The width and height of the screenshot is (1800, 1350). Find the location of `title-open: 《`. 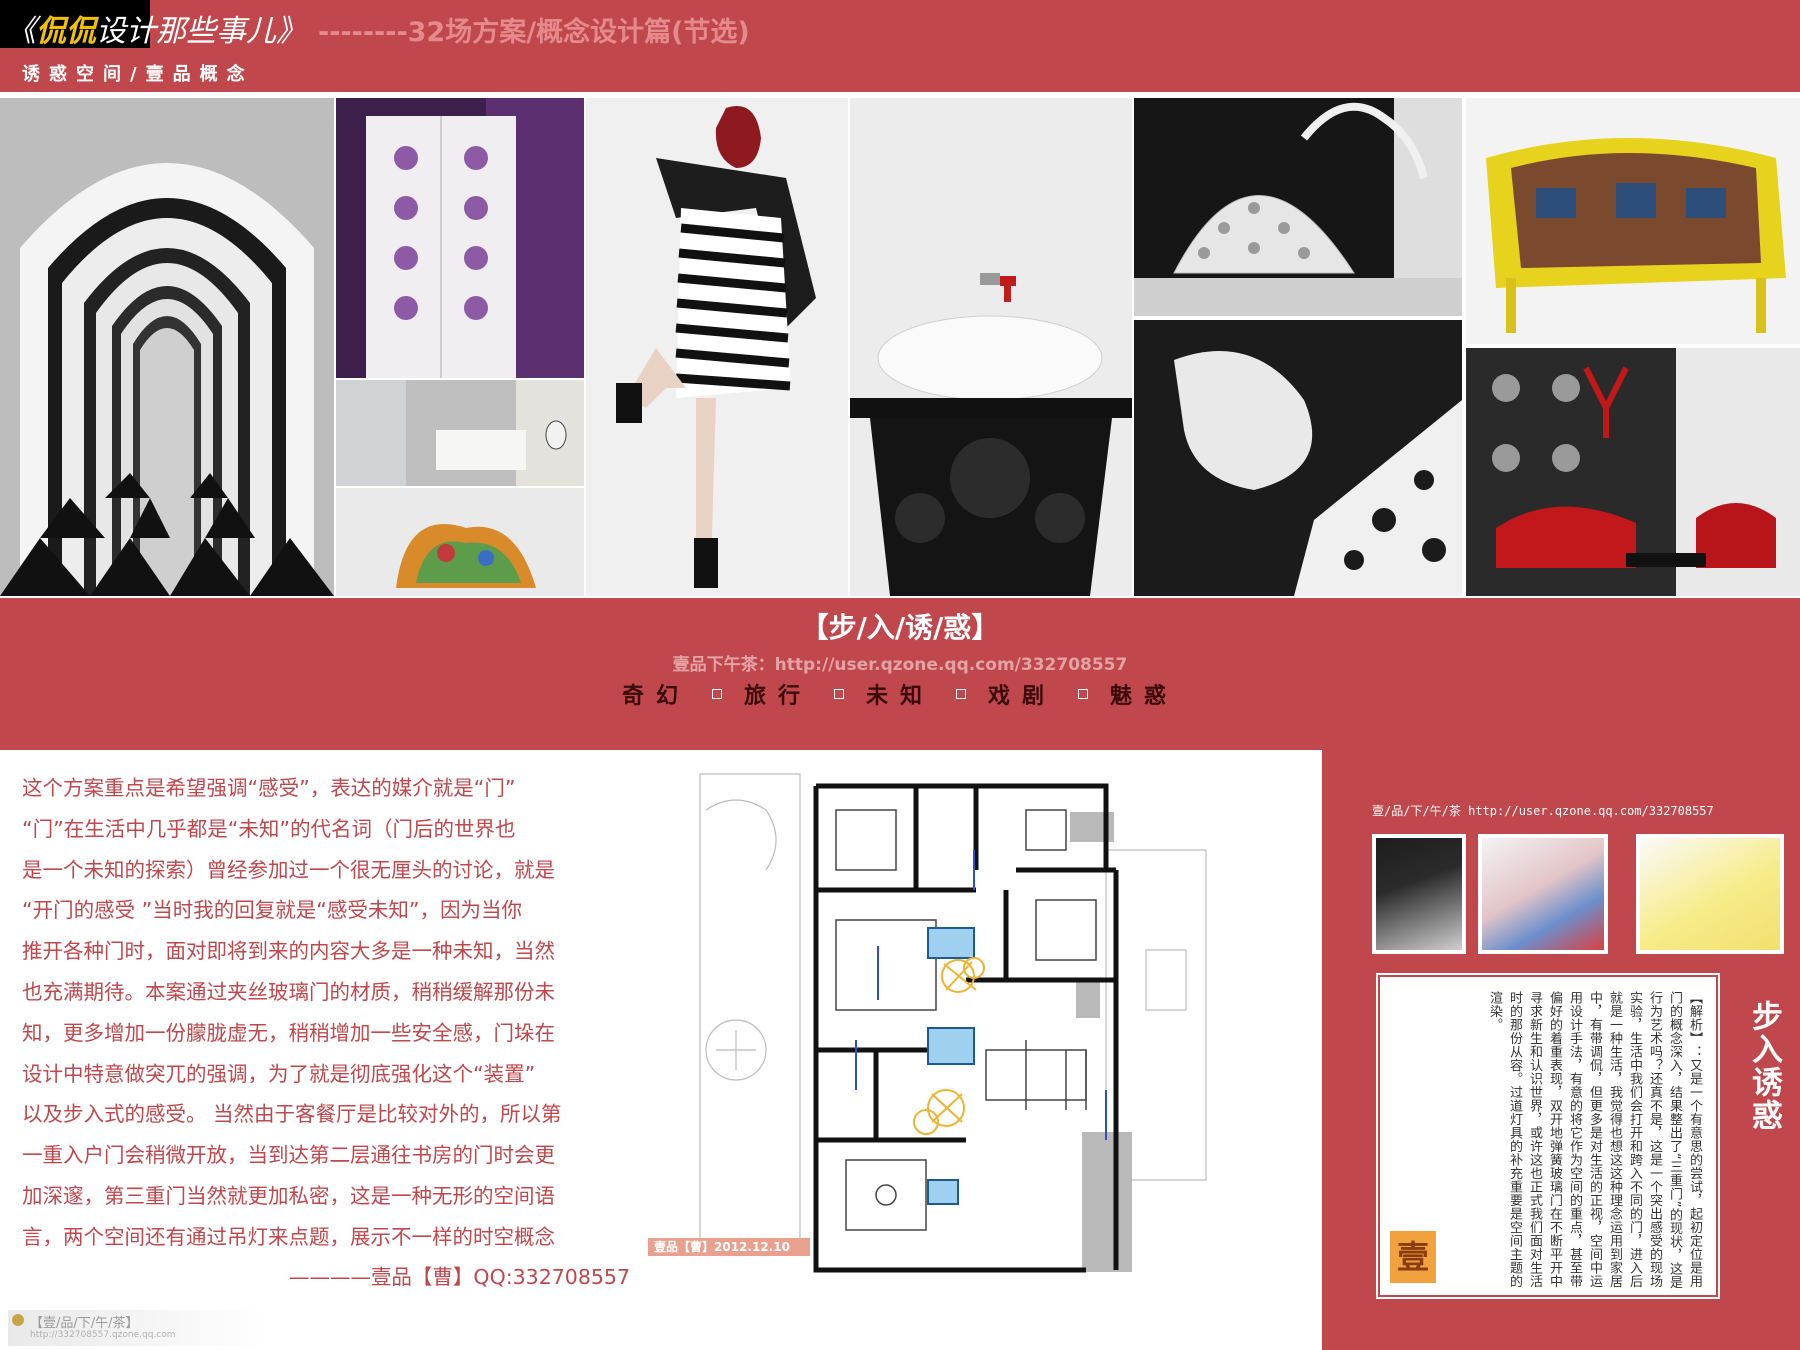

title-open: 《 is located at coordinates (21, 31).